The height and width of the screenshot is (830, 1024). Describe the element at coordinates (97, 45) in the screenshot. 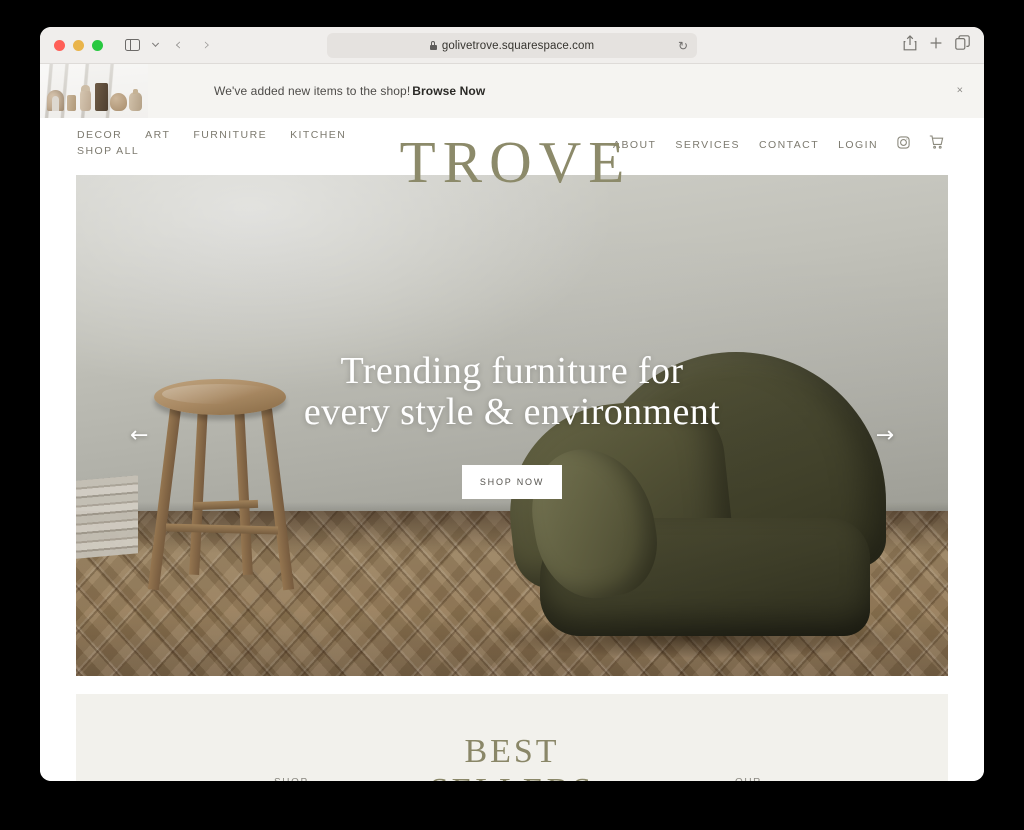

I see `maximize-window-button` at that location.